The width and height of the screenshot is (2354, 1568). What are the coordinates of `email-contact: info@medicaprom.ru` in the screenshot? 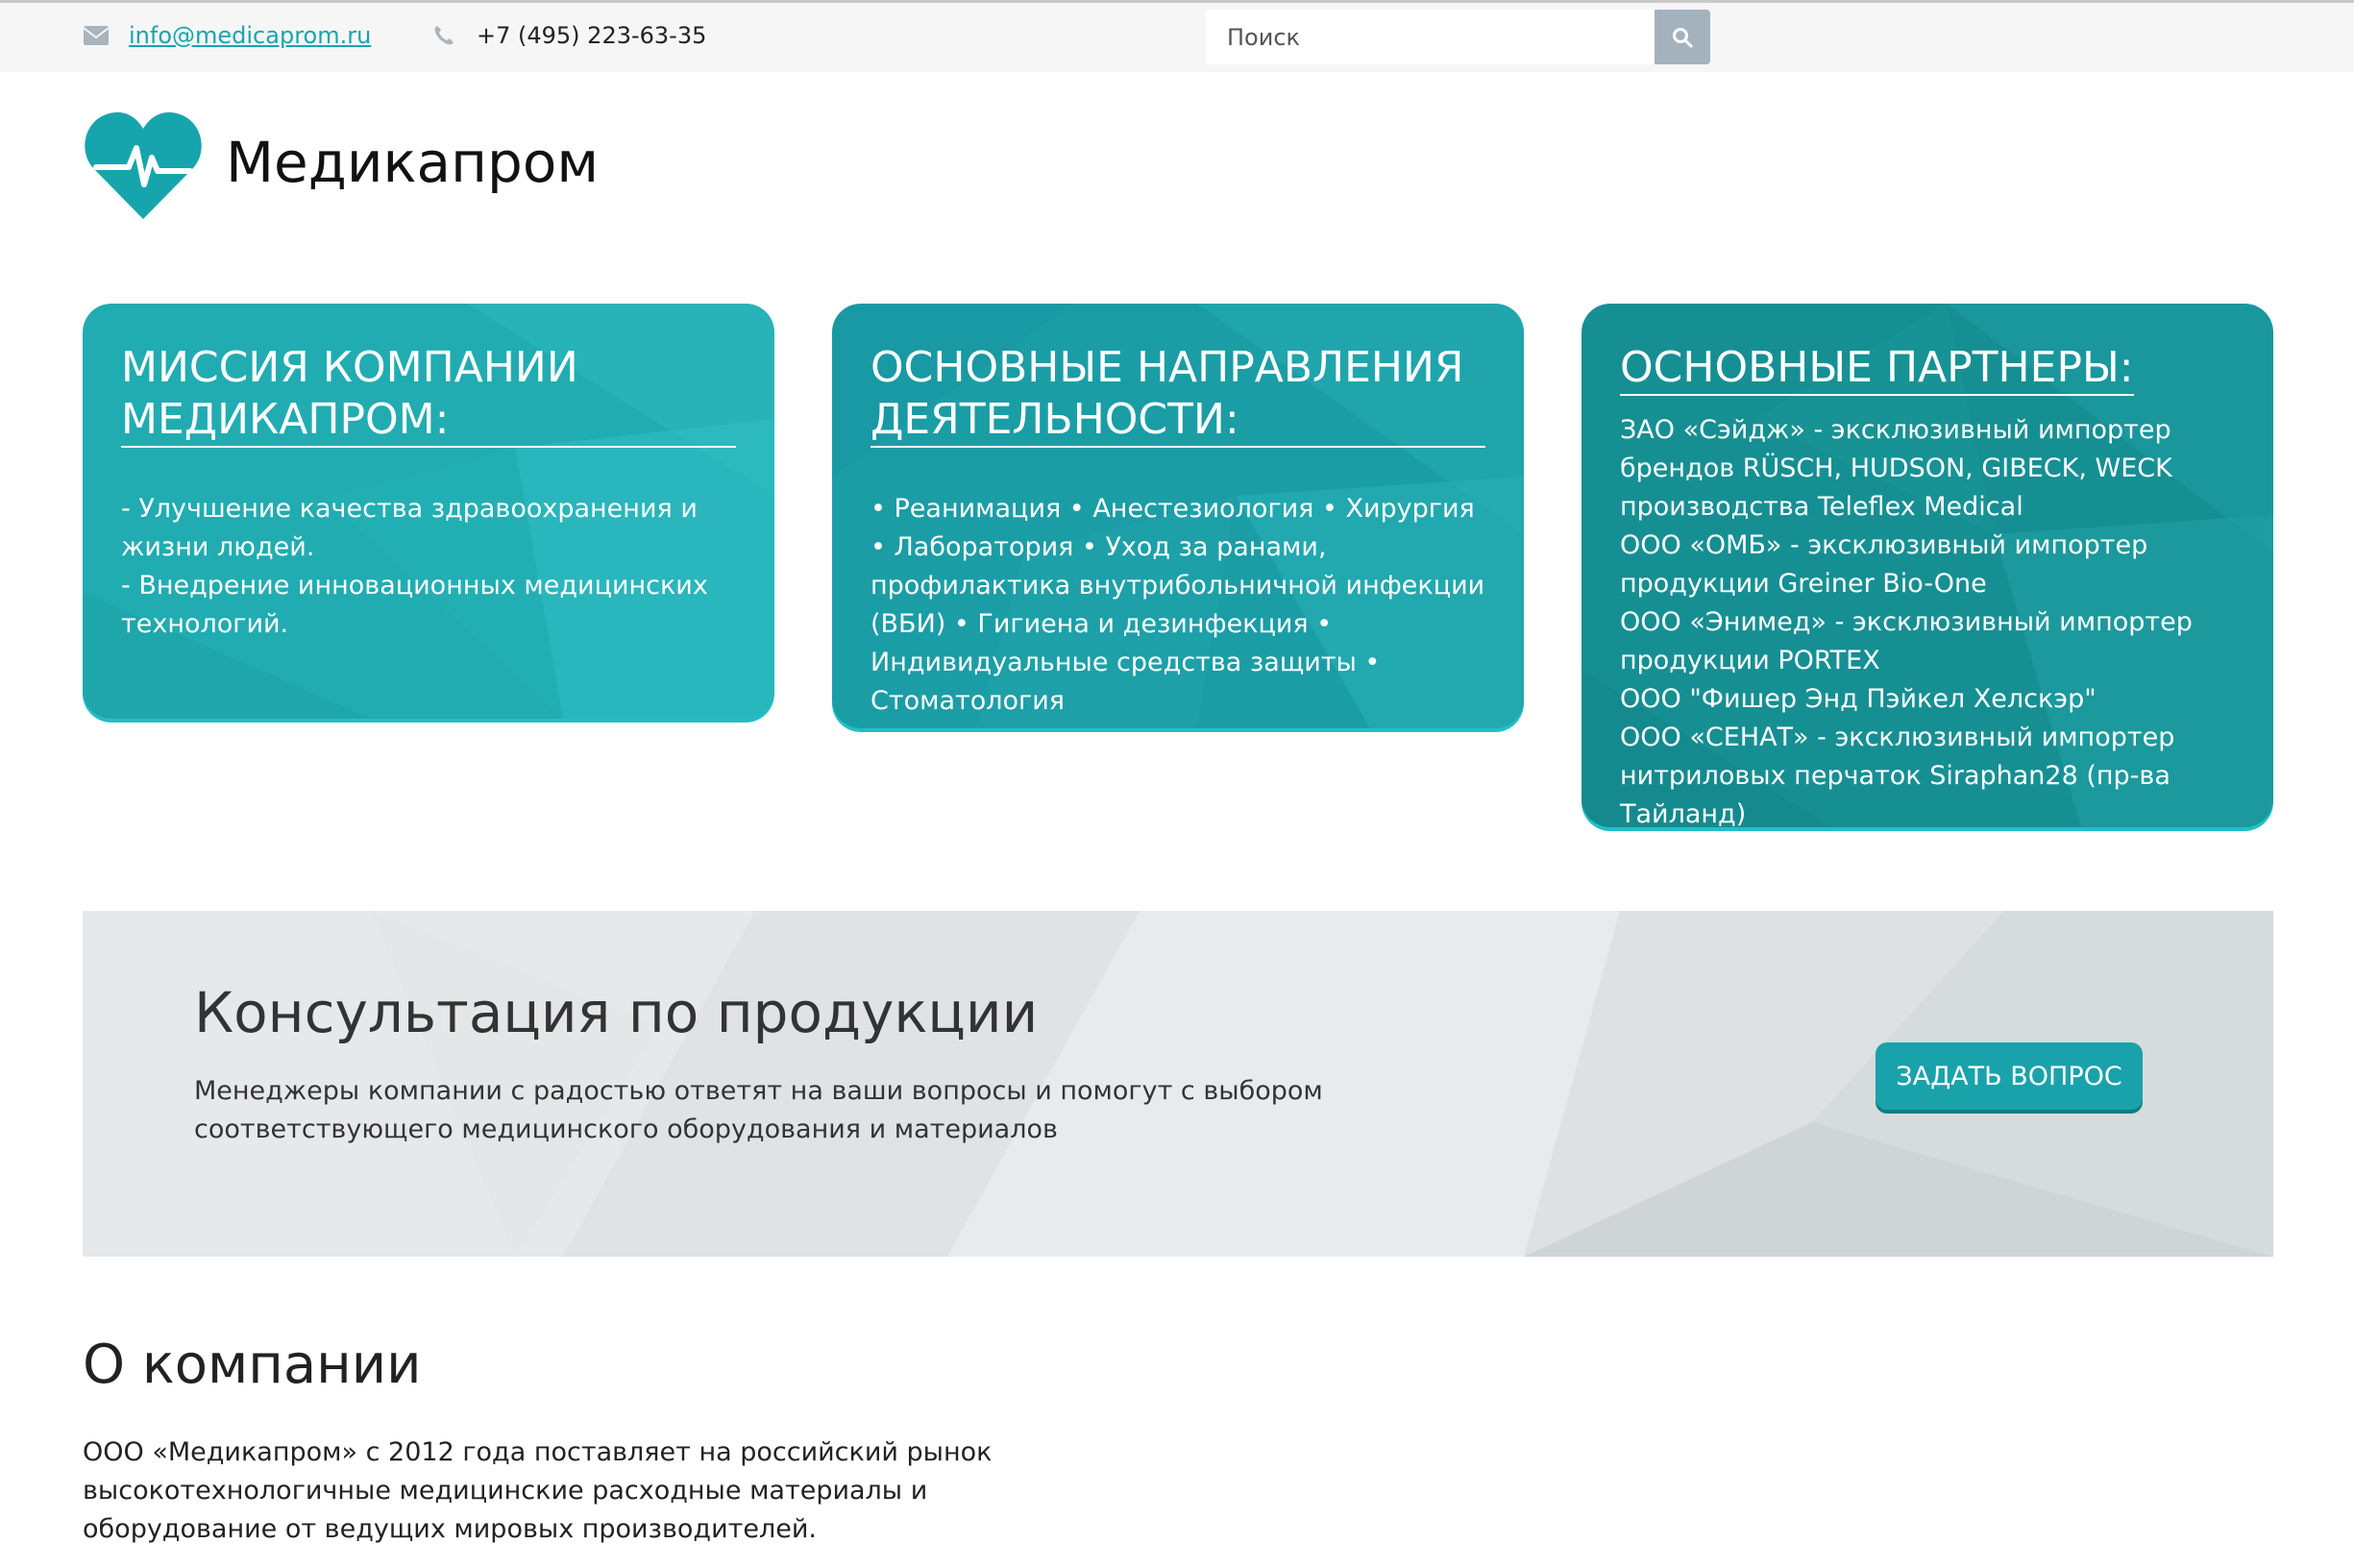 It's located at (227, 36).